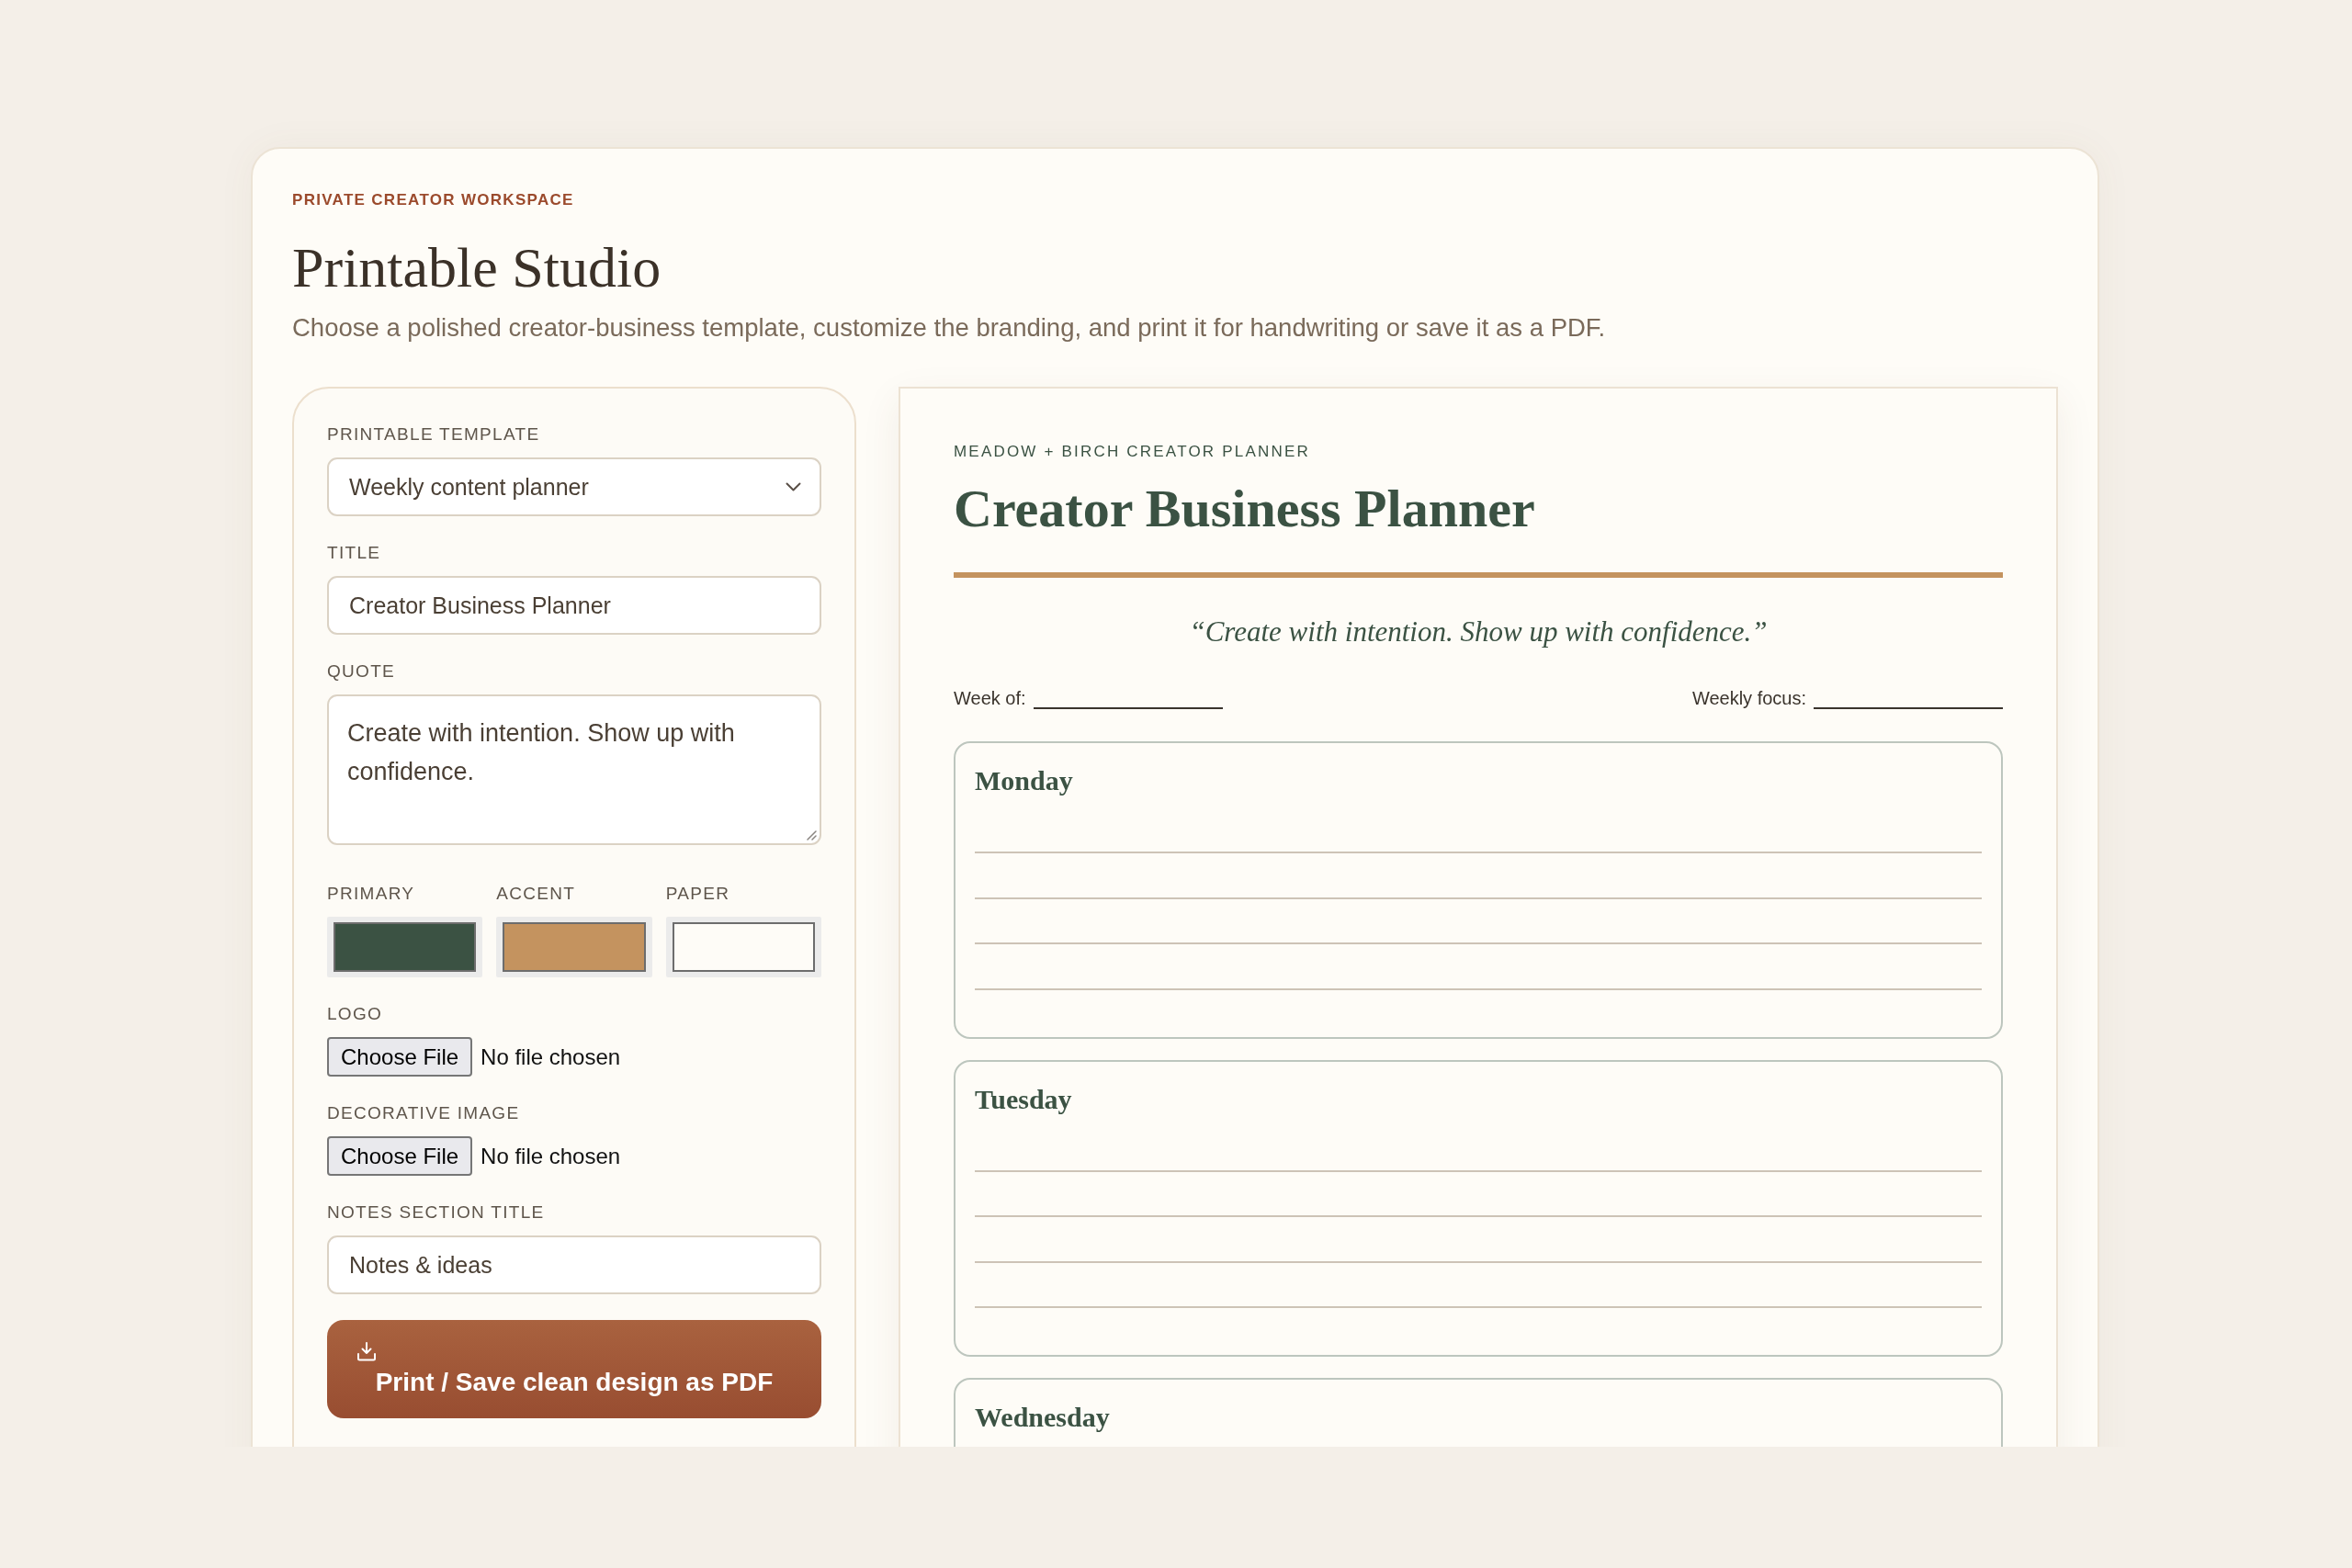  What do you see at coordinates (697, 894) in the screenshot?
I see `field-label: PAPER` at bounding box center [697, 894].